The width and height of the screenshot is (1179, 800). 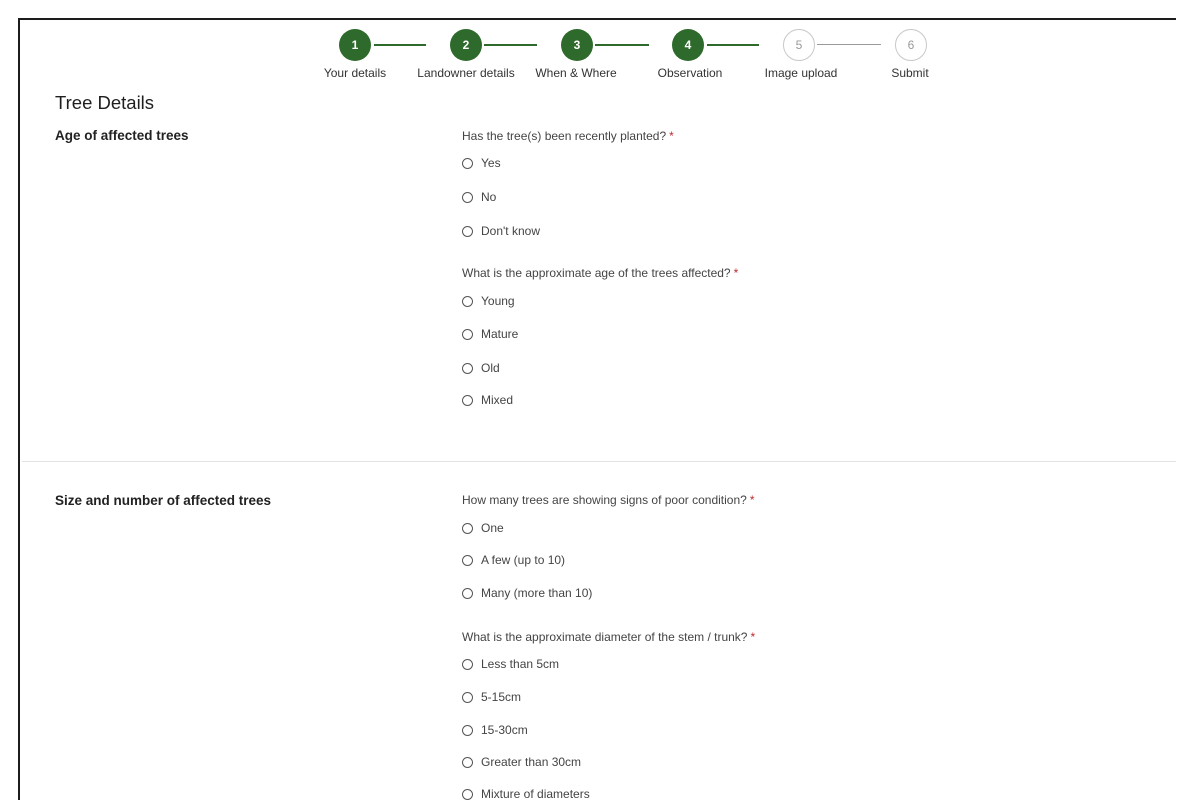 What do you see at coordinates (564, 136) in the screenshot?
I see `question-label: Has the tree(s) been recently planted?` at bounding box center [564, 136].